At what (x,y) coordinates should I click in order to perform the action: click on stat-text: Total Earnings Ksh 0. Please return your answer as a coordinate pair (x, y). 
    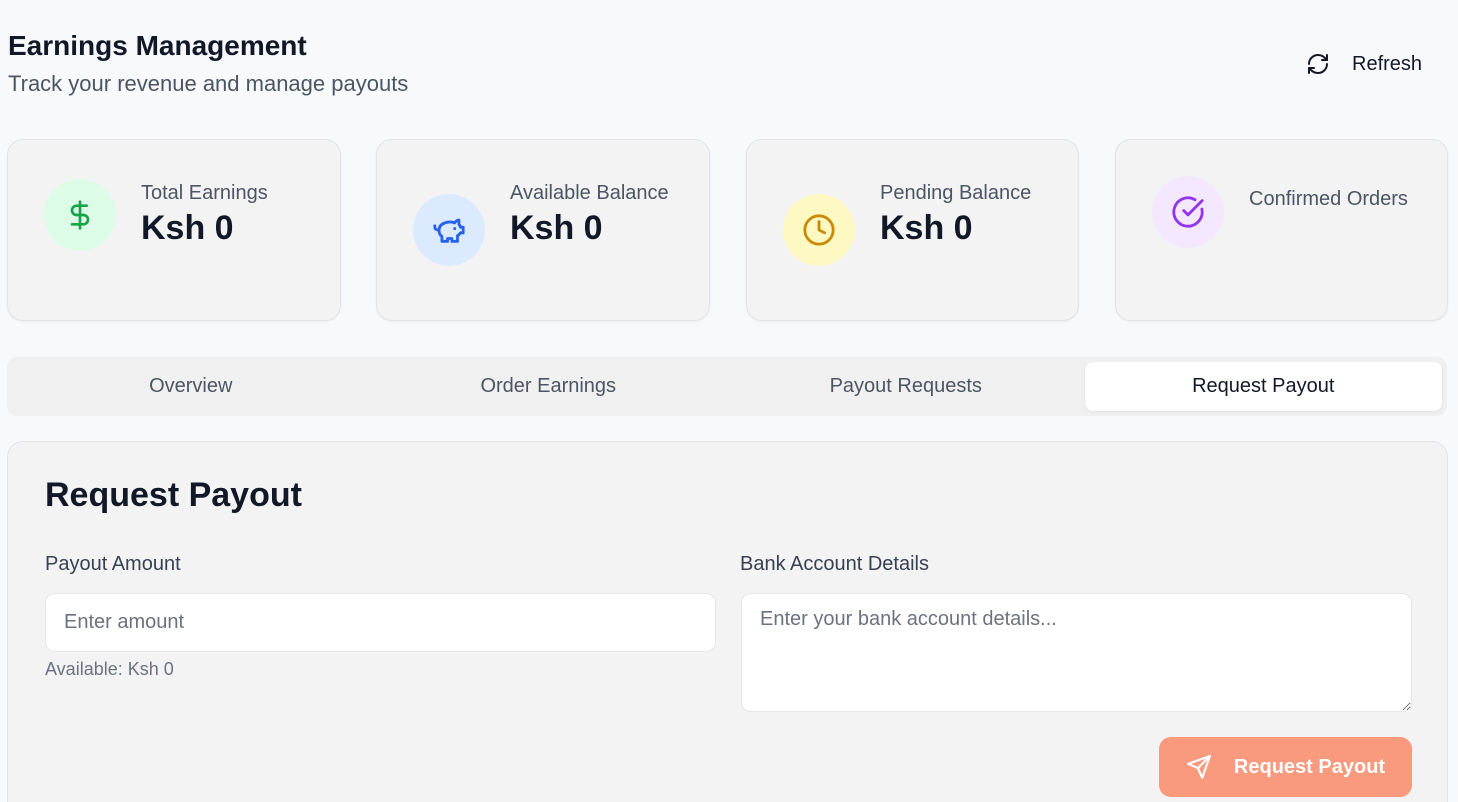
    Looking at the image, I should click on (204, 214).